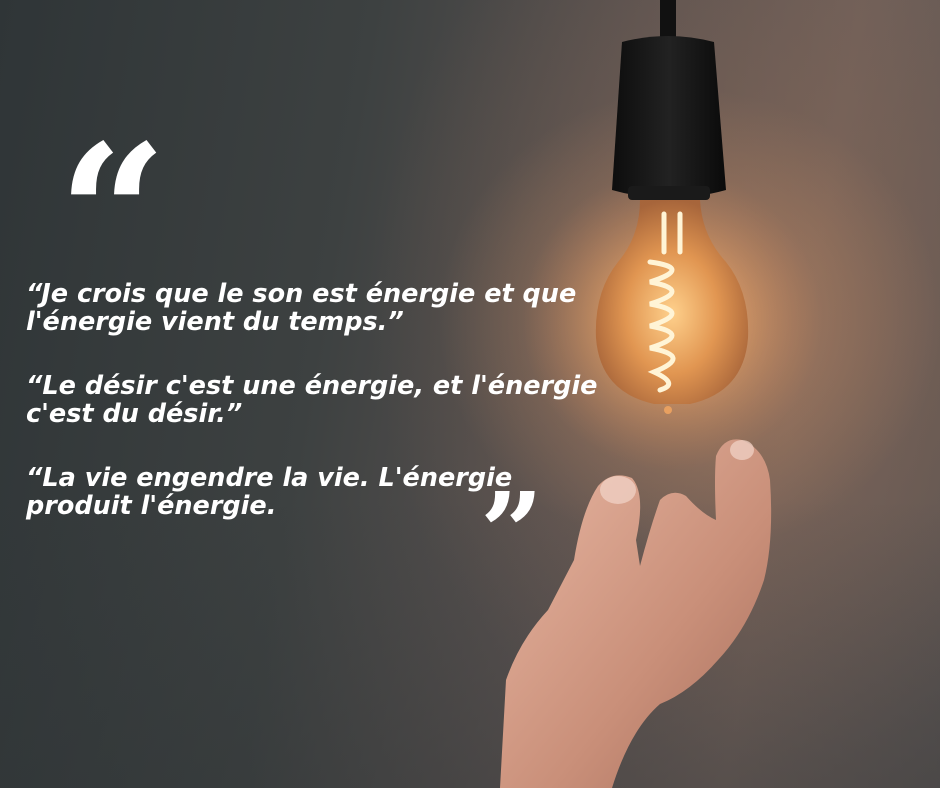  Describe the element at coordinates (742, 450) in the screenshot. I see `finger-nail` at that location.